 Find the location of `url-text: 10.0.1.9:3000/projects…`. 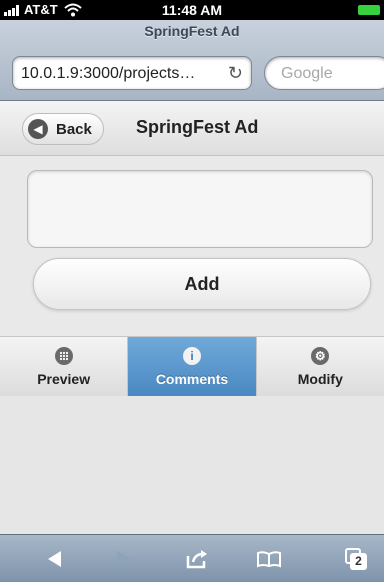

url-text: 10.0.1.9:3000/projects… is located at coordinates (108, 73).